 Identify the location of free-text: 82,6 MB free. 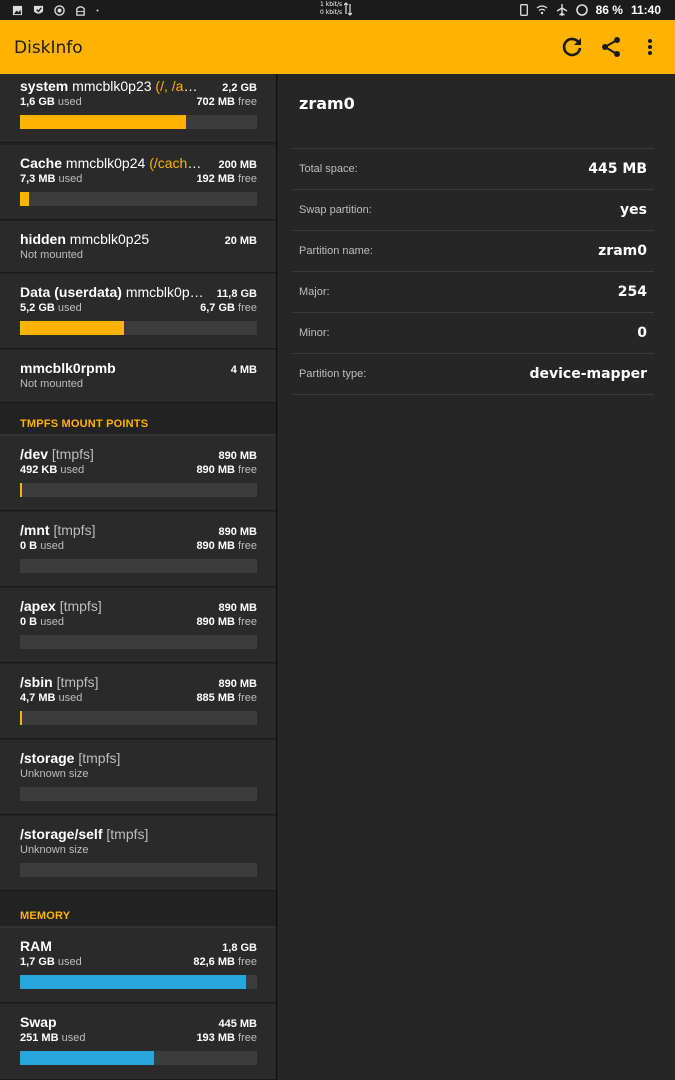
(225, 962).